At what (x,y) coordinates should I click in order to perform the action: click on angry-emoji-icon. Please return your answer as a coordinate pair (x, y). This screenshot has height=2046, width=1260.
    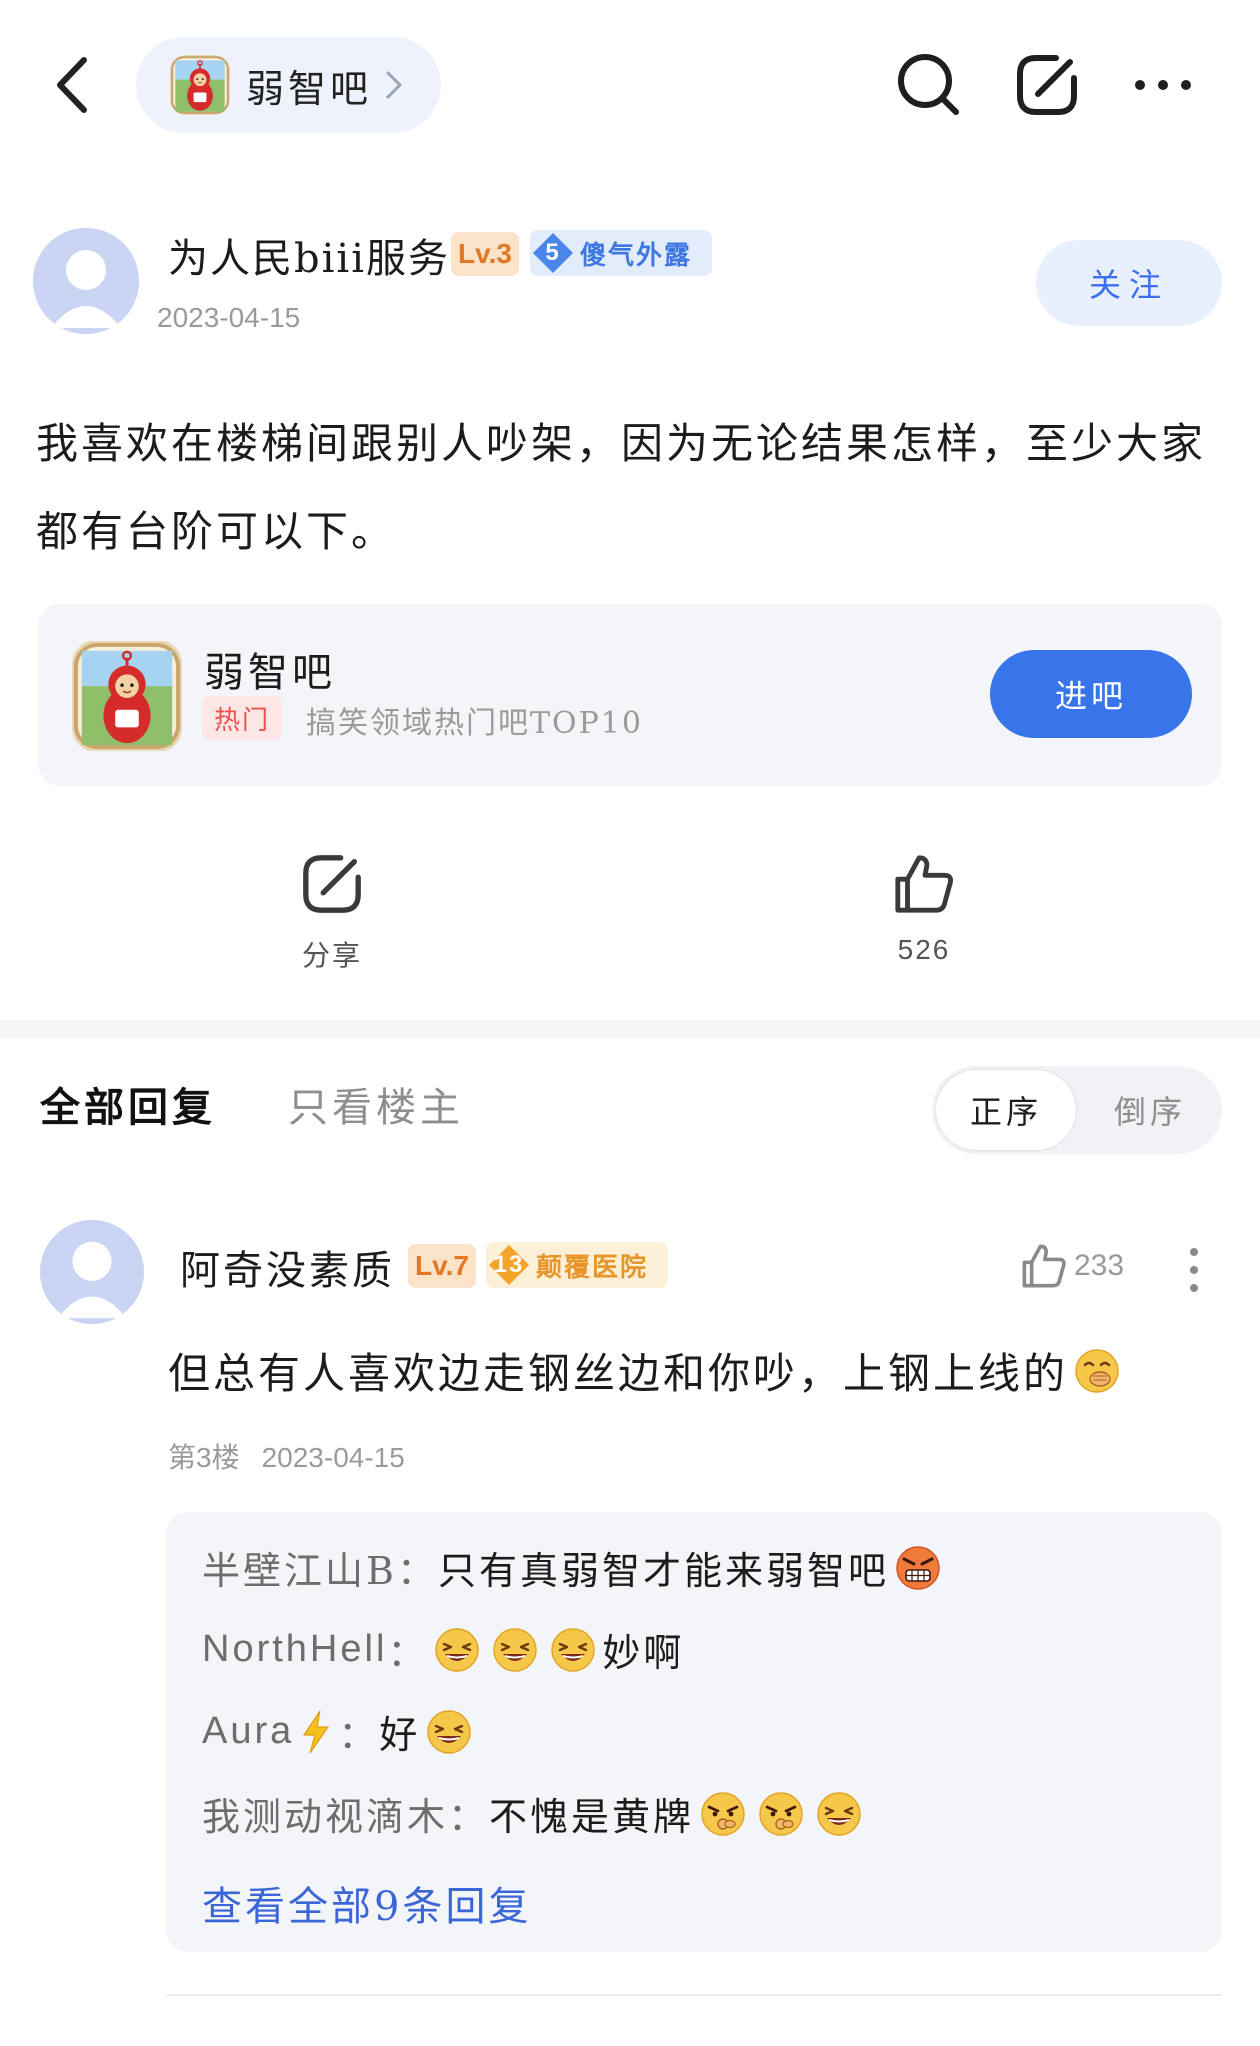
    Looking at the image, I should click on (918, 1568).